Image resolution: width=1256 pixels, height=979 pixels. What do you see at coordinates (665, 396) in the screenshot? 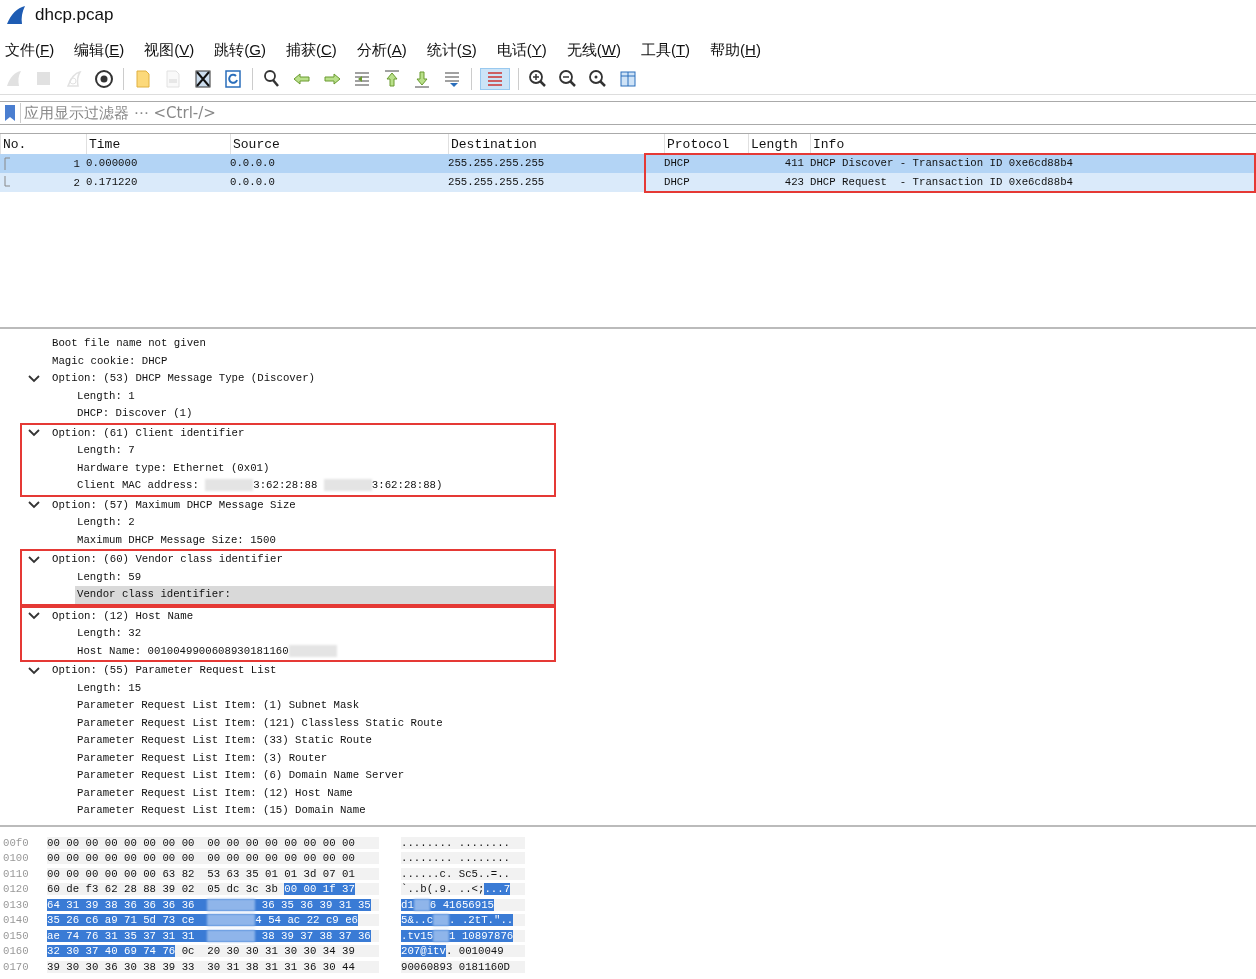
I see `tree-item: Length: 1` at bounding box center [665, 396].